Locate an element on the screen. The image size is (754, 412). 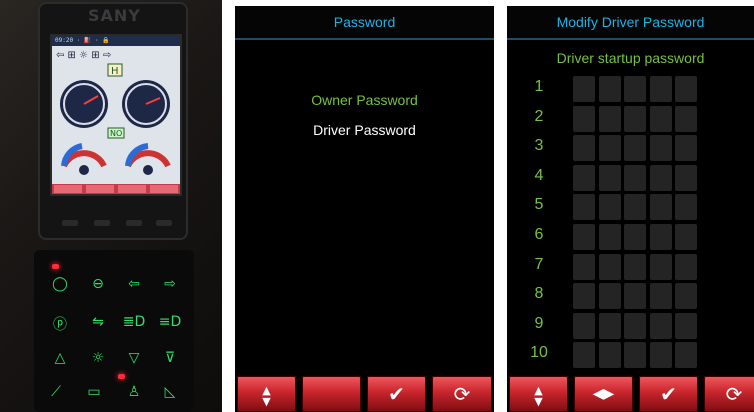
left-turn-icon: ⇦ is located at coordinates (134, 284).